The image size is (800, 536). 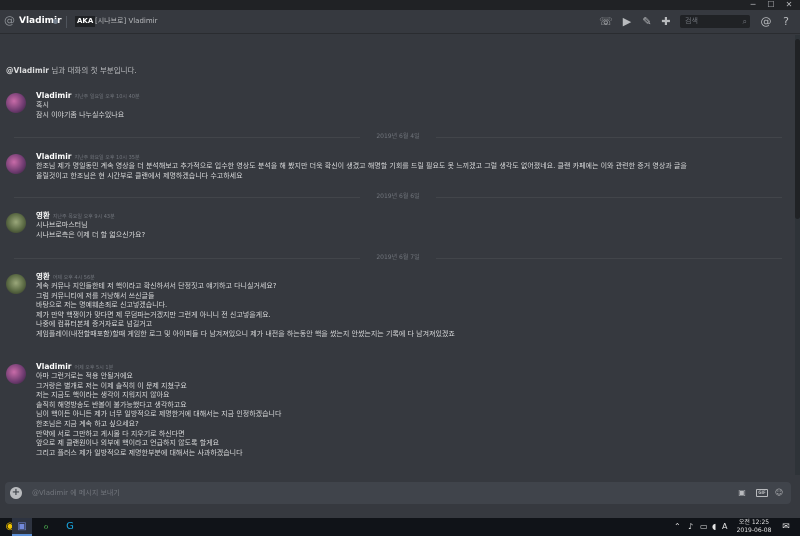 What do you see at coordinates (754, 522) in the screenshot?
I see `clock-time: 오전 12:25` at bounding box center [754, 522].